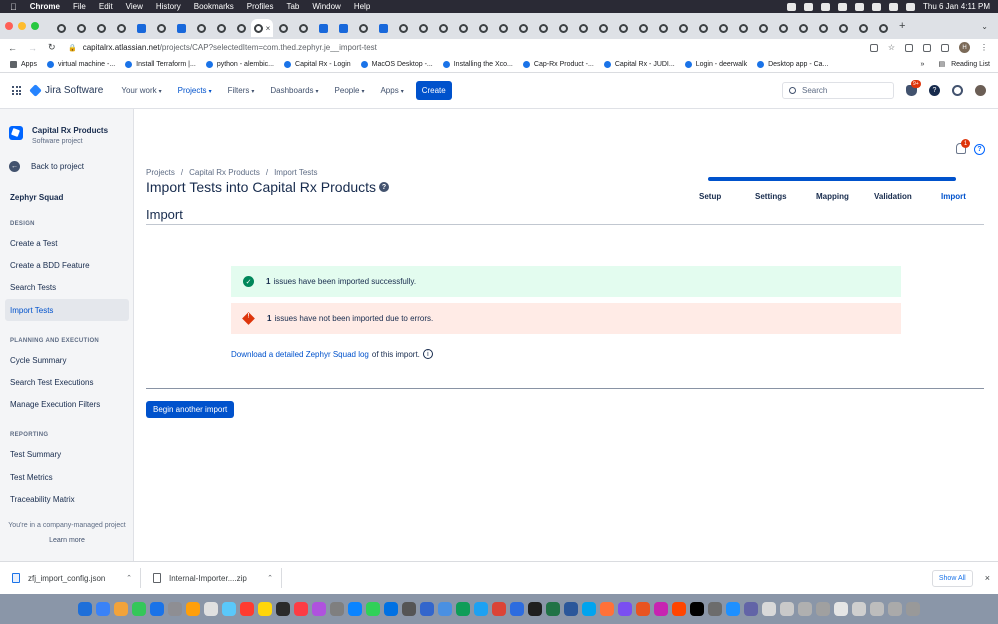 This screenshot has width=998, height=624. Describe the element at coordinates (927, 47) in the screenshot. I see `puzzle-icon` at that location.